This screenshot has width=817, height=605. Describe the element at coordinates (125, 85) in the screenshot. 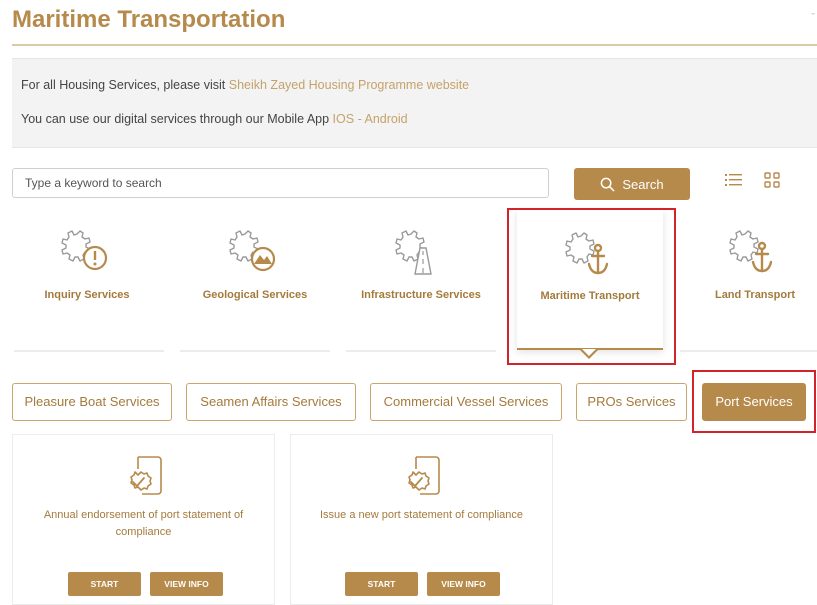

I see `notice-housing-text: For all Housing Services, please visit` at that location.